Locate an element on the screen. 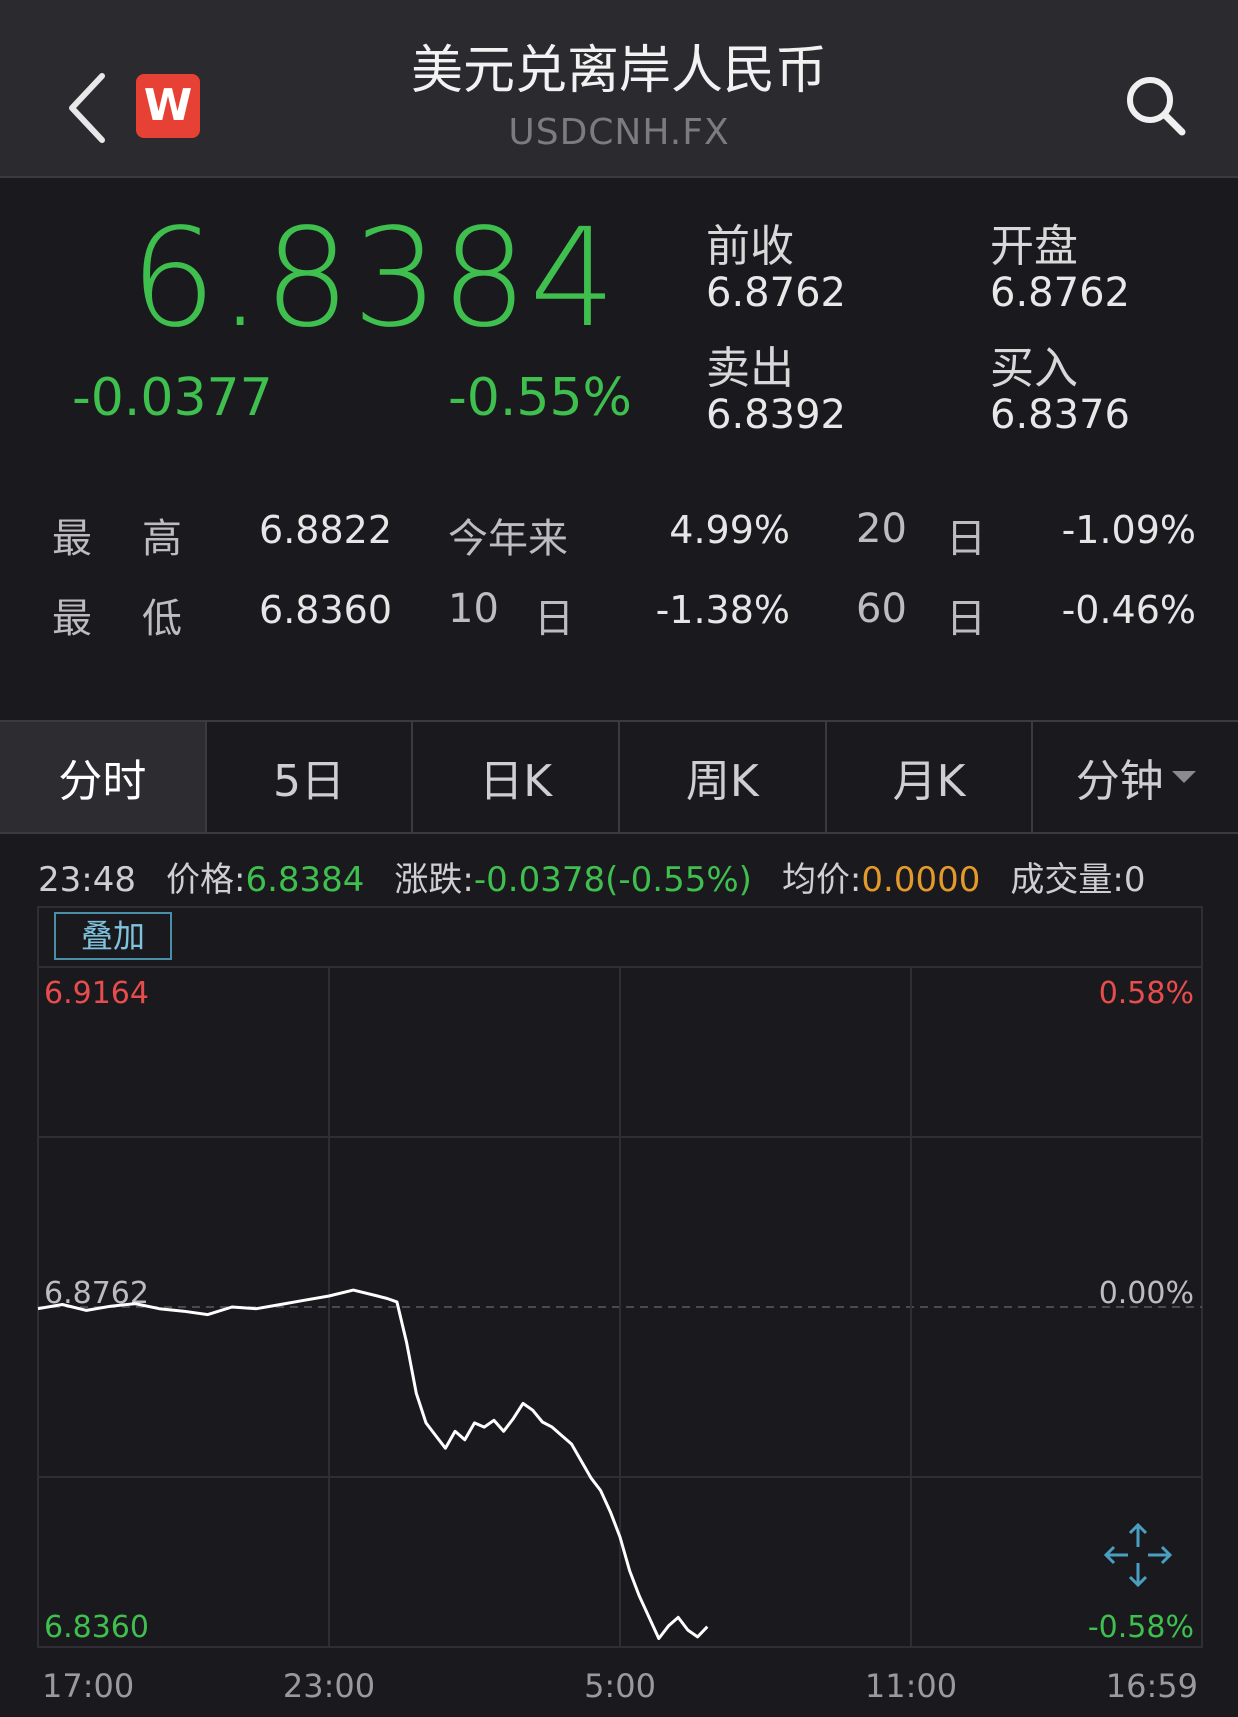  x-axis-label: 5:00 is located at coordinates (620, 1686).